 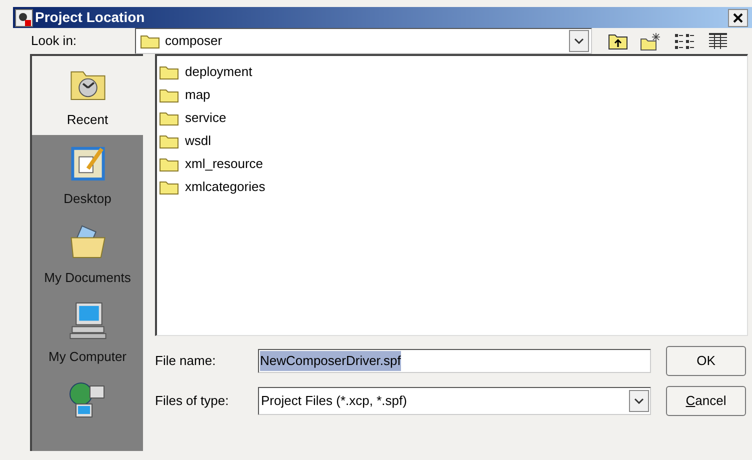 I want to click on places-label: My Computer, so click(x=87, y=357).